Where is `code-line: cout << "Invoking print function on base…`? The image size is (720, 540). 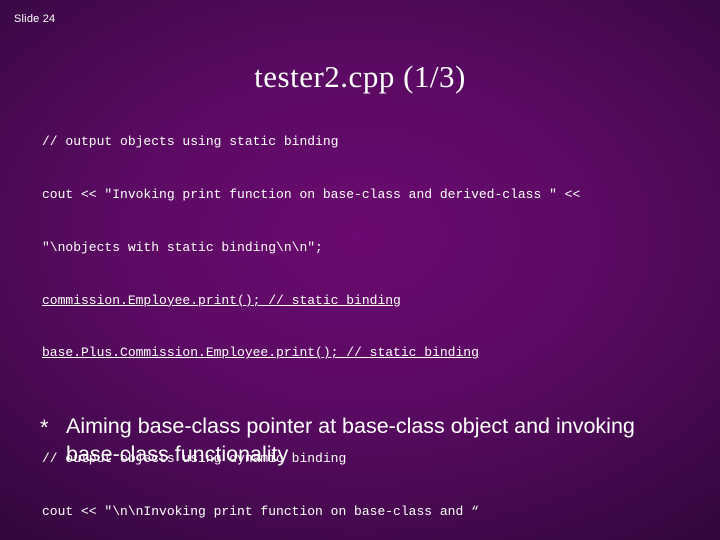 code-line: cout << "Invoking print function on base… is located at coordinates (311, 194).